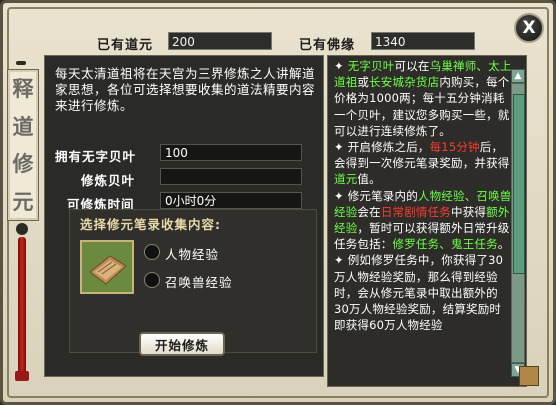 The width and height of the screenshot is (556, 405). Describe the element at coordinates (423, 41) in the screenshot. I see `foyuan-value: 1340` at that location.